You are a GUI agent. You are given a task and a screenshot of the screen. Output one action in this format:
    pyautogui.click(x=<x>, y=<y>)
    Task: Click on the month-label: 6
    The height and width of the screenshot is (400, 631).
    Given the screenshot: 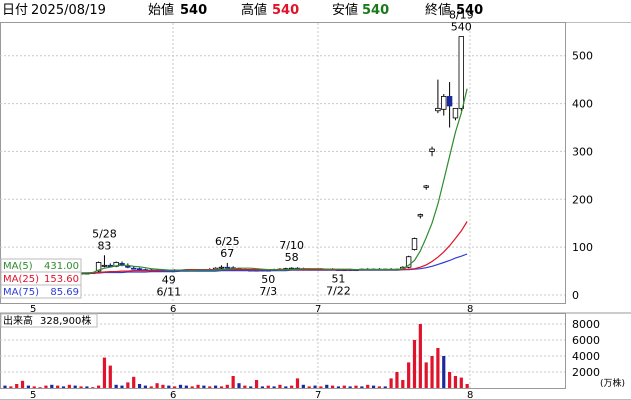 What is the action you would take?
    pyautogui.click(x=173, y=309)
    